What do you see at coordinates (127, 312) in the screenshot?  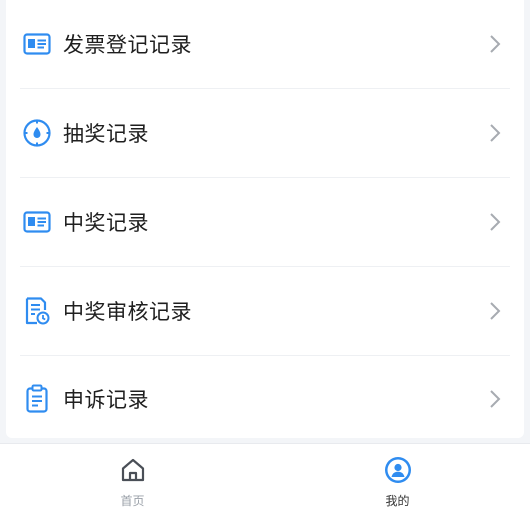 I see `menu-item-label: 中奖审核记录` at bounding box center [127, 312].